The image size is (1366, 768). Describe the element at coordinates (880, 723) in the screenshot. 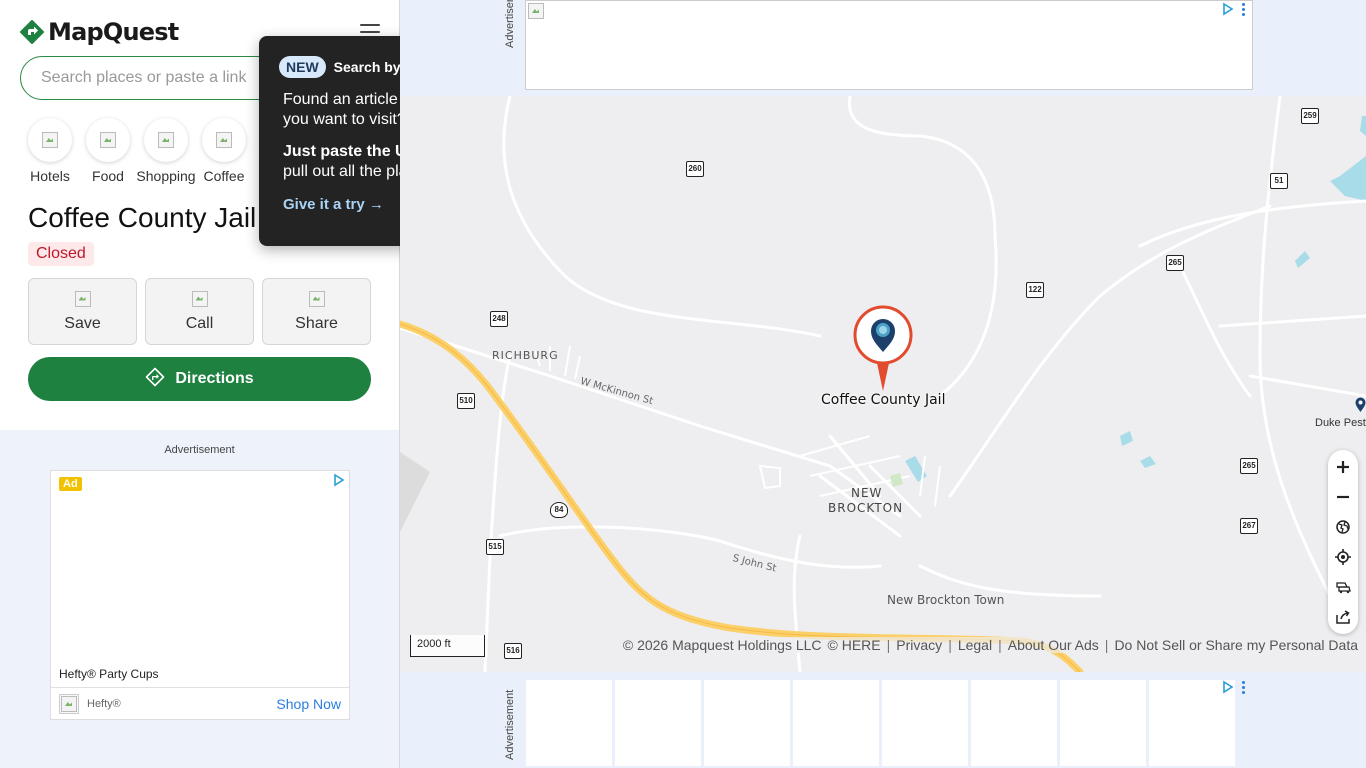

I see `ad-tile-row` at that location.